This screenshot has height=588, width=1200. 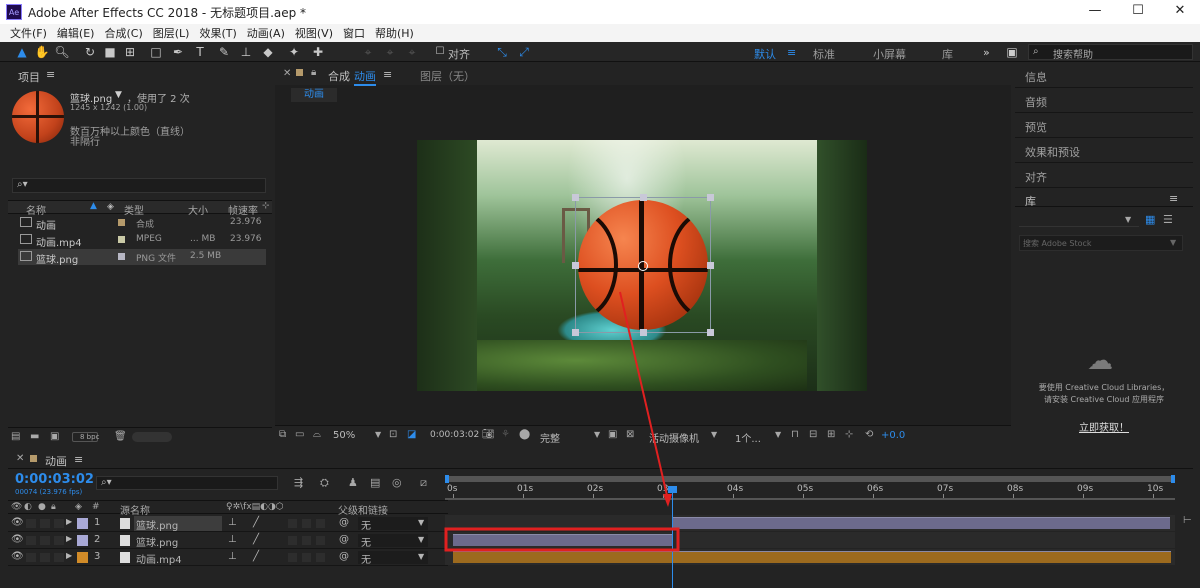 I want to click on annotation-arrowhead, so click(x=667, y=500).